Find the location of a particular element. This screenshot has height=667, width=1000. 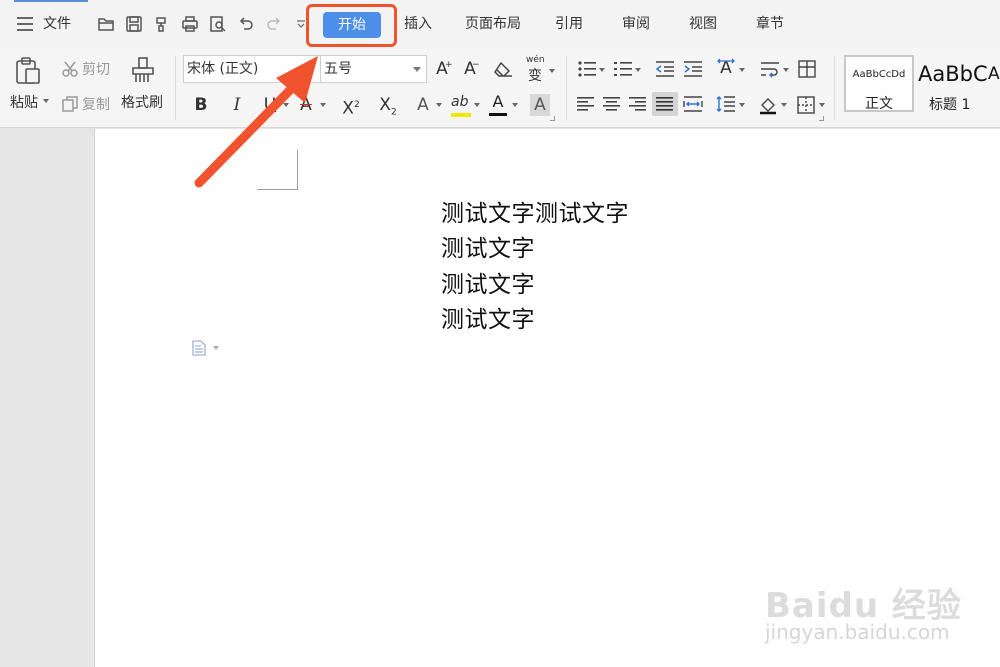

text-direction-button: A is located at coordinates (726, 69).